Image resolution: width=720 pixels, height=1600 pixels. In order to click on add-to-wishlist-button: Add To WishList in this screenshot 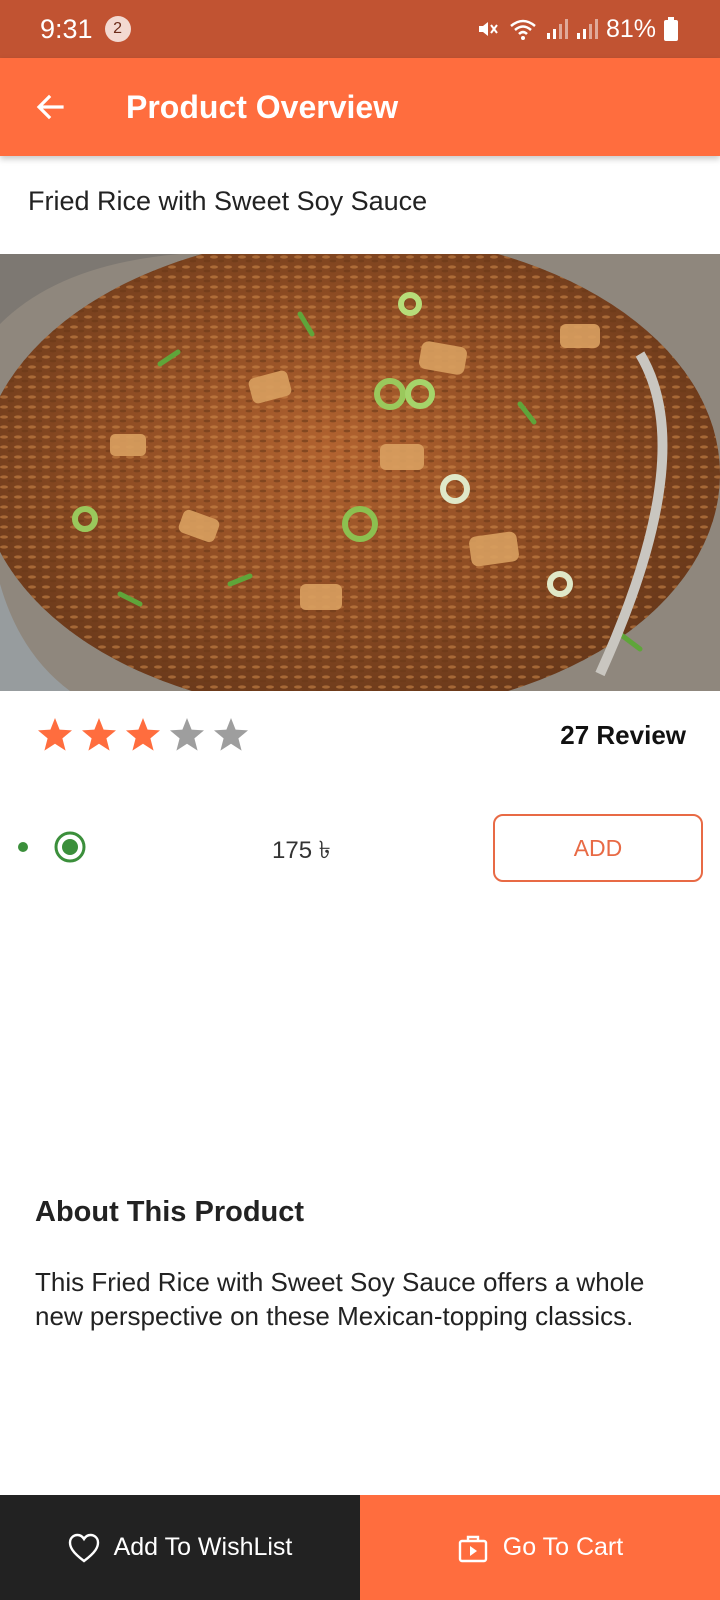, I will do `click(180, 1547)`.